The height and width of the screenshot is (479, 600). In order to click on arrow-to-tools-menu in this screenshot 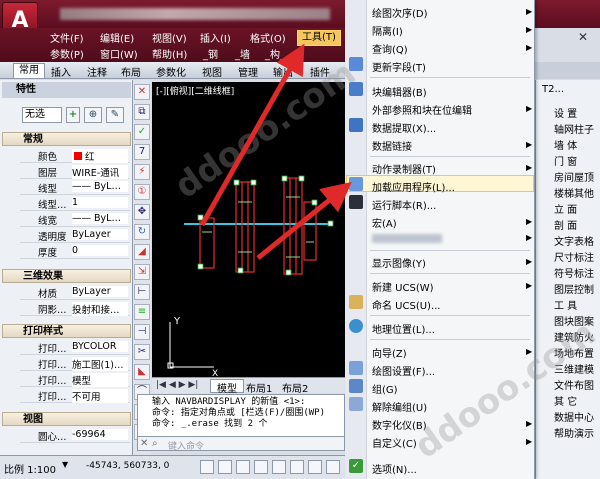, I will do `click(252, 135)`.